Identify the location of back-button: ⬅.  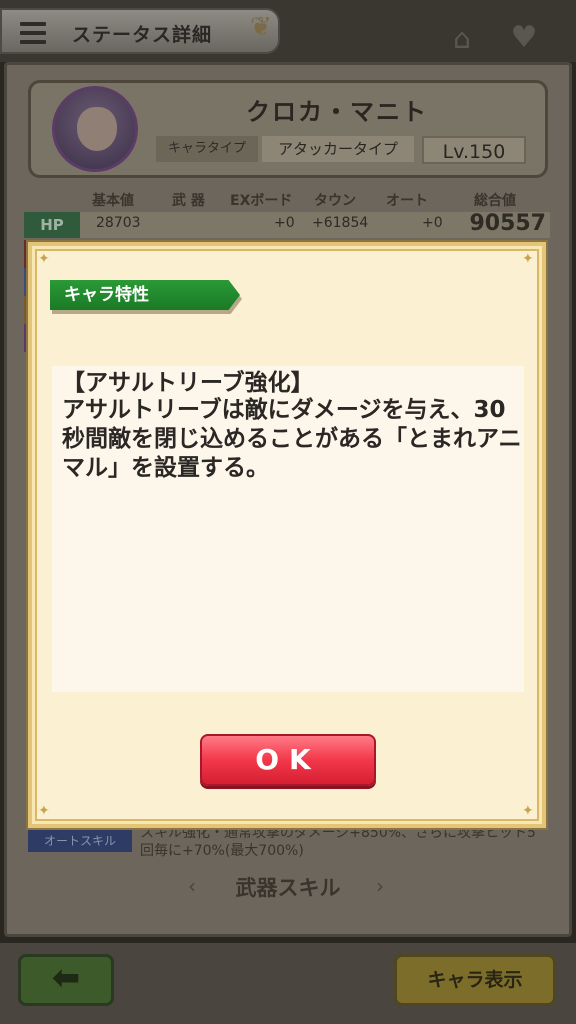
(66, 980).